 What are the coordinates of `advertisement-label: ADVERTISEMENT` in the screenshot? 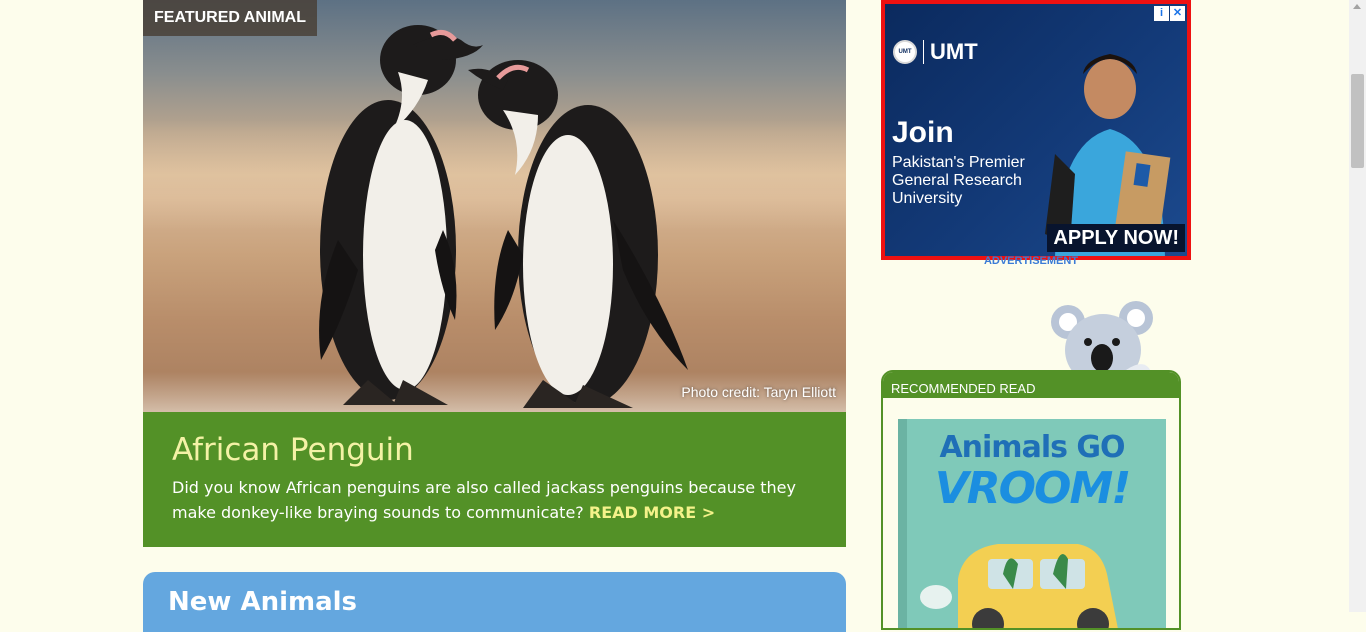 It's located at (1031, 261).